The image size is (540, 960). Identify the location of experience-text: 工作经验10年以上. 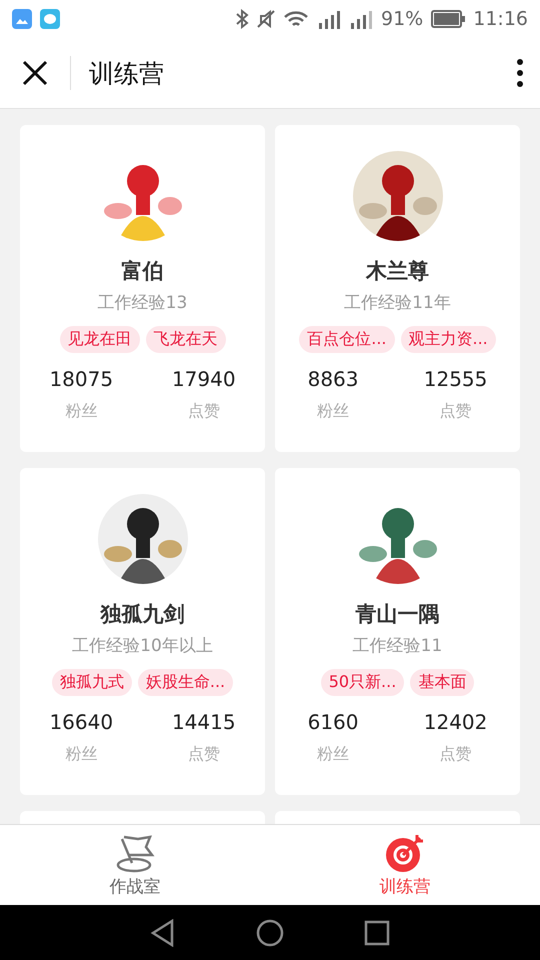
(142, 646).